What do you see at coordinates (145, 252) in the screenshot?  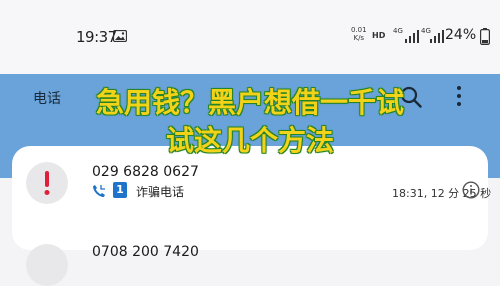 I see `call-number-2: 0708 200 7420` at bounding box center [145, 252].